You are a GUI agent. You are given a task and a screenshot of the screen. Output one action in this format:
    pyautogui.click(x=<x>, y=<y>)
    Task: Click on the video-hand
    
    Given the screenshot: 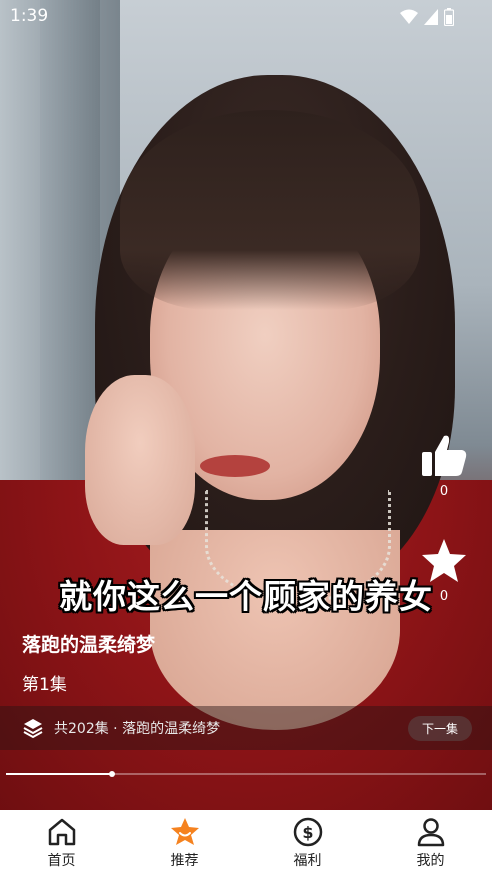 What is the action you would take?
    pyautogui.click(x=140, y=460)
    